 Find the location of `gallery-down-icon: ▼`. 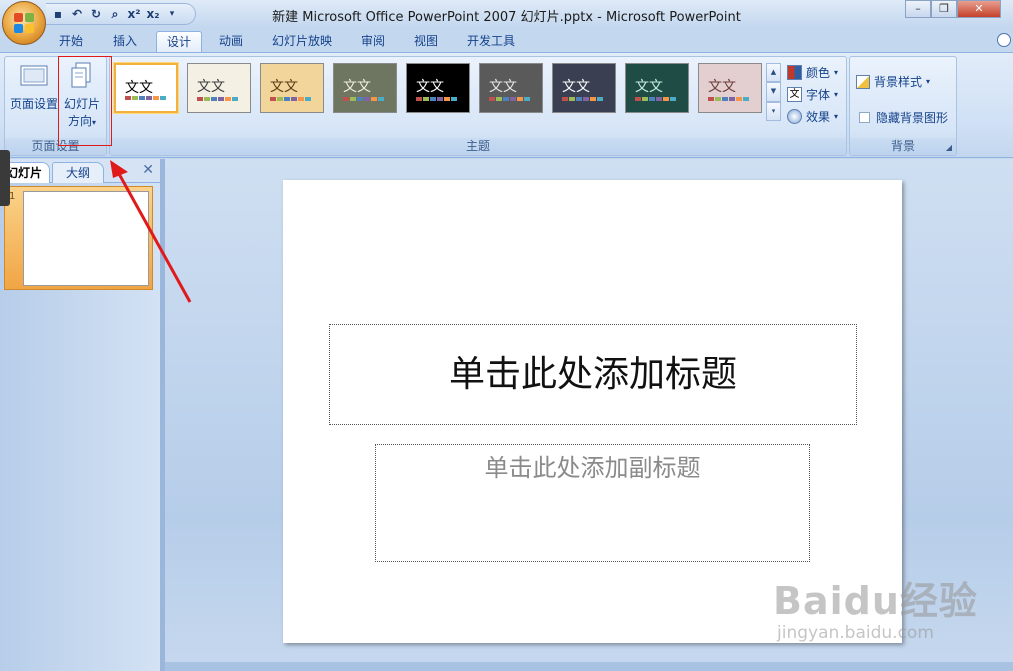

gallery-down-icon: ▼ is located at coordinates (773, 92).